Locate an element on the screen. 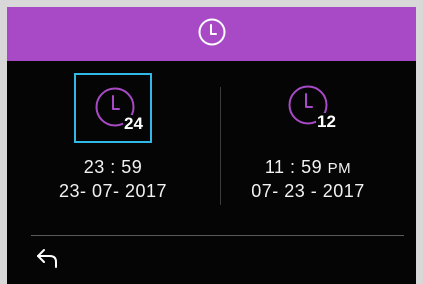 The height and width of the screenshot is (284, 423). clock-icon is located at coordinates (212, 34).